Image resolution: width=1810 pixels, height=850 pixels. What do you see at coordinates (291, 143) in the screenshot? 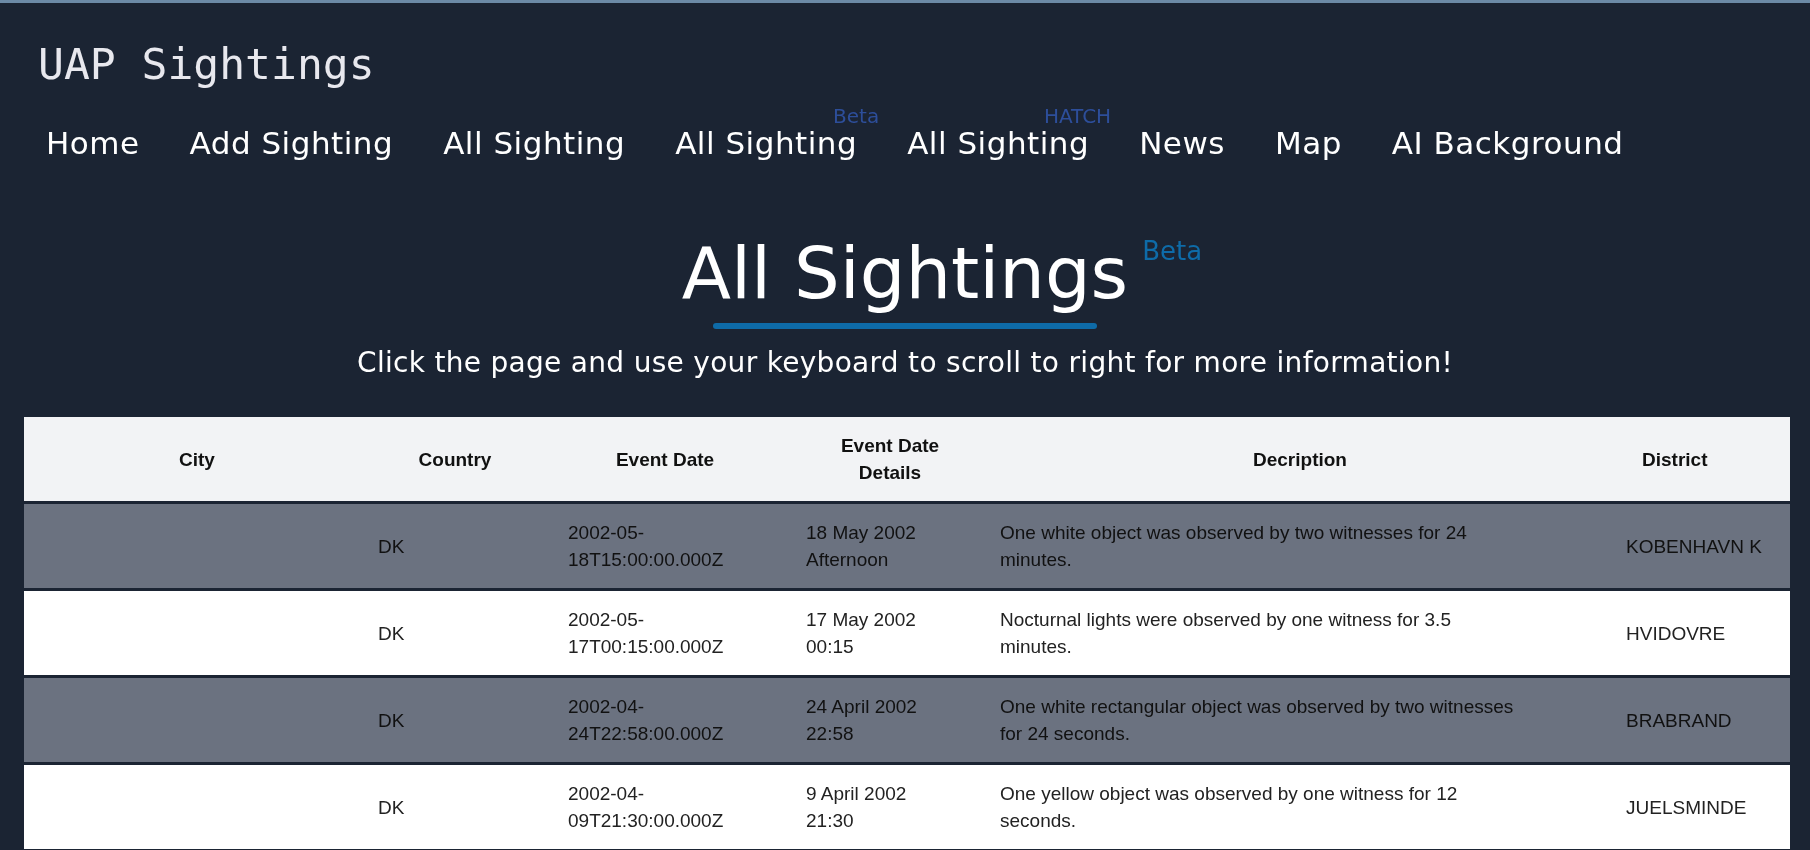
I see `nav-link: Add Sighting` at bounding box center [291, 143].